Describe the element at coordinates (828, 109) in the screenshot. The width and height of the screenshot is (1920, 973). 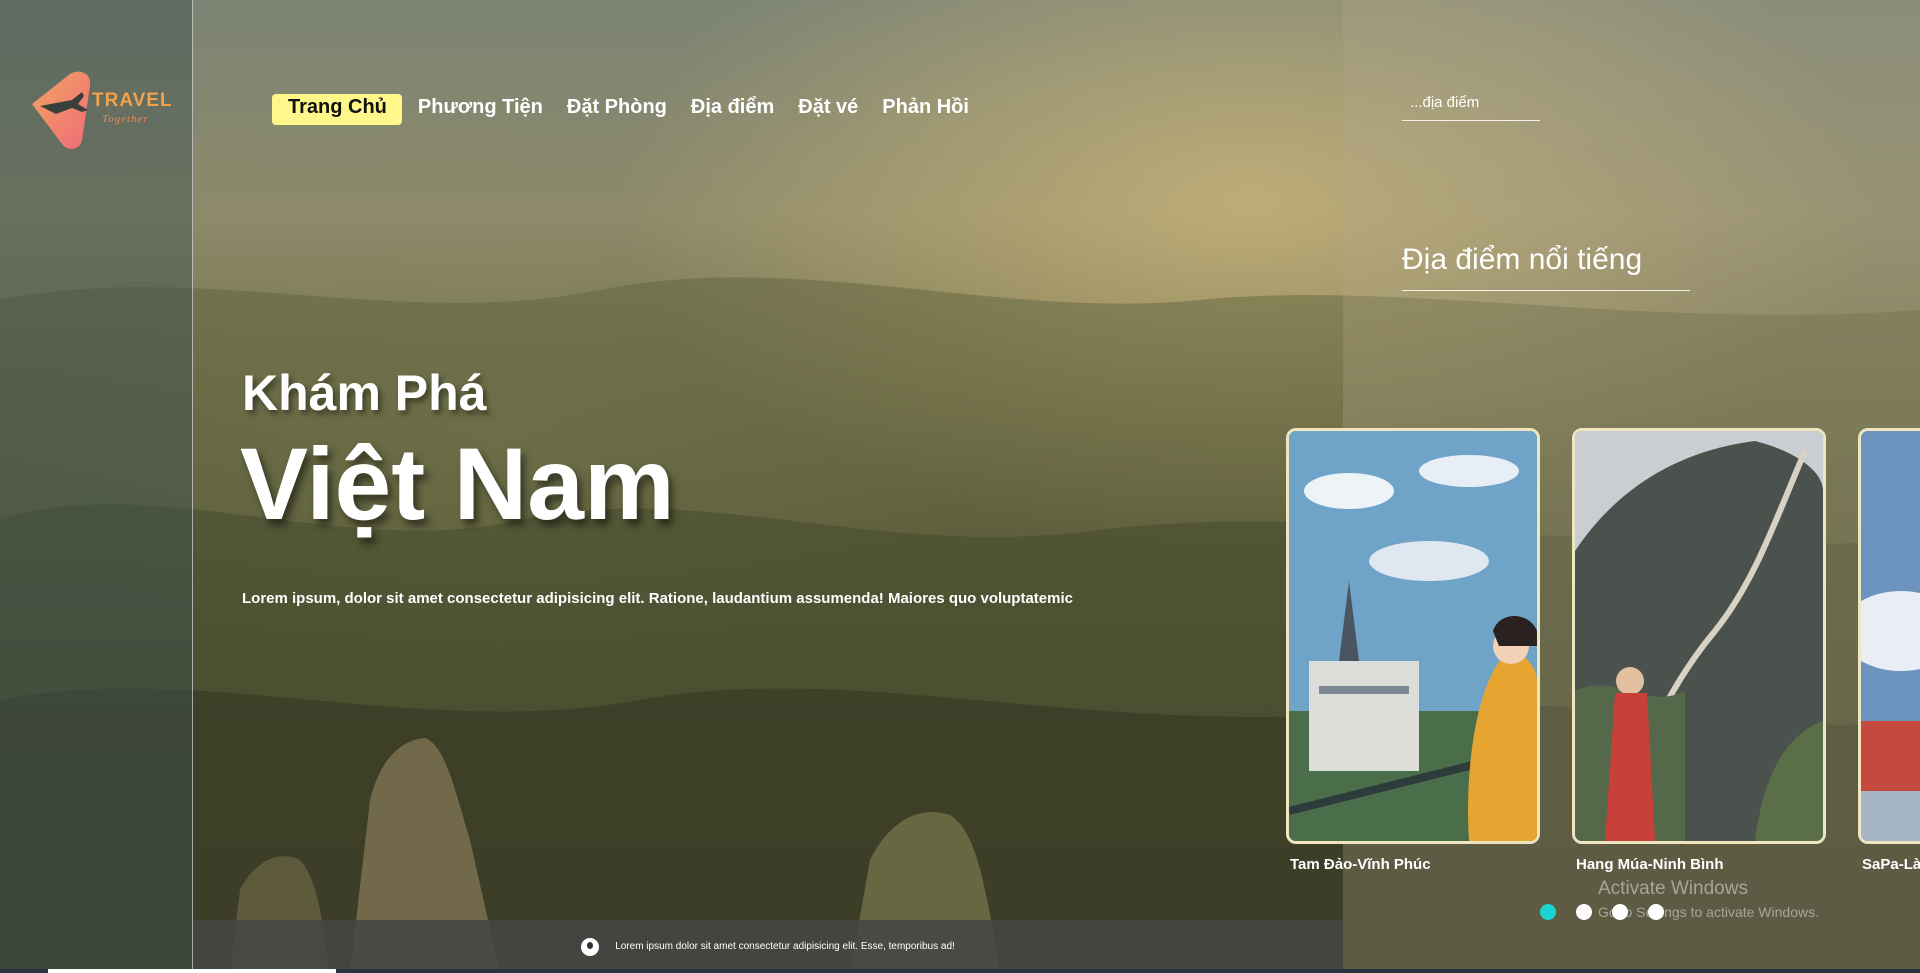
I see `nav-dat-ve: Đặt vé` at that location.